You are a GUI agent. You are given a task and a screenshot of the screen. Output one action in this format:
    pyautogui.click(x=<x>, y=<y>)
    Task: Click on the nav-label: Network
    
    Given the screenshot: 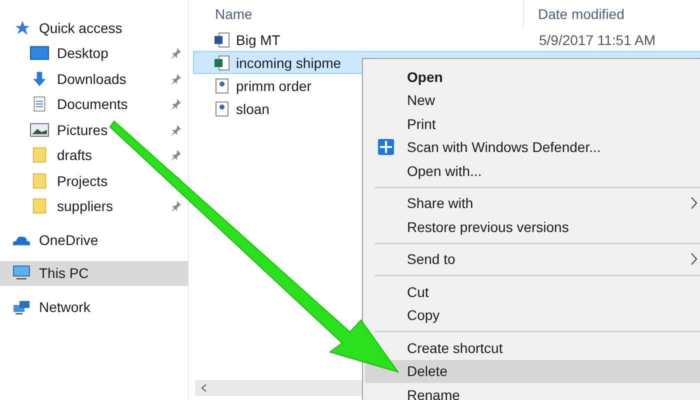 What is the action you would take?
    pyautogui.click(x=64, y=306)
    